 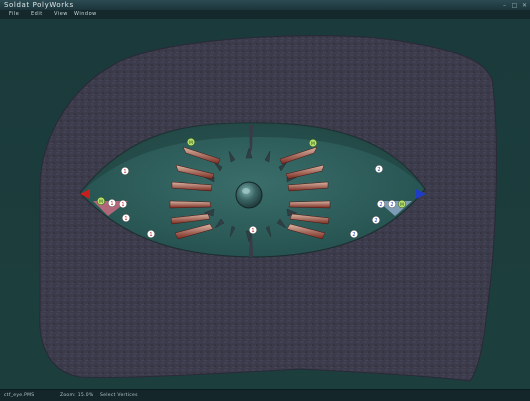 I want to click on minimize-button: –, so click(x=504, y=5).